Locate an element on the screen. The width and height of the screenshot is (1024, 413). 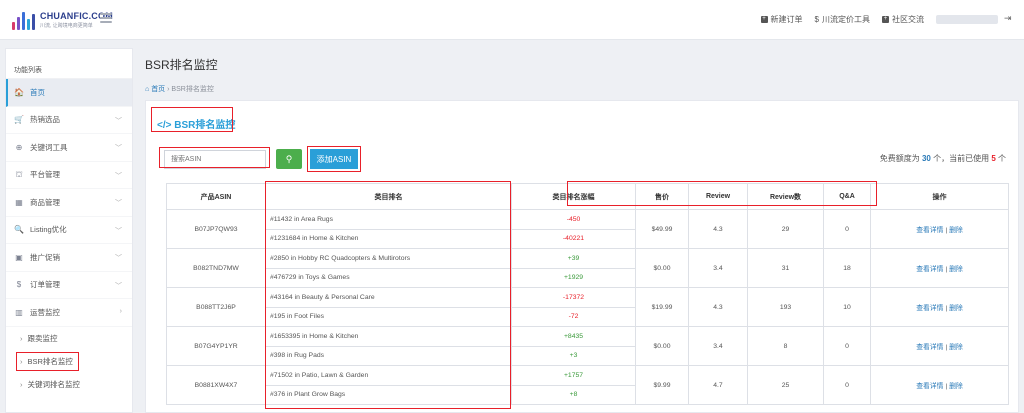
page-title: BSR排名监控 is located at coordinates (181, 65).